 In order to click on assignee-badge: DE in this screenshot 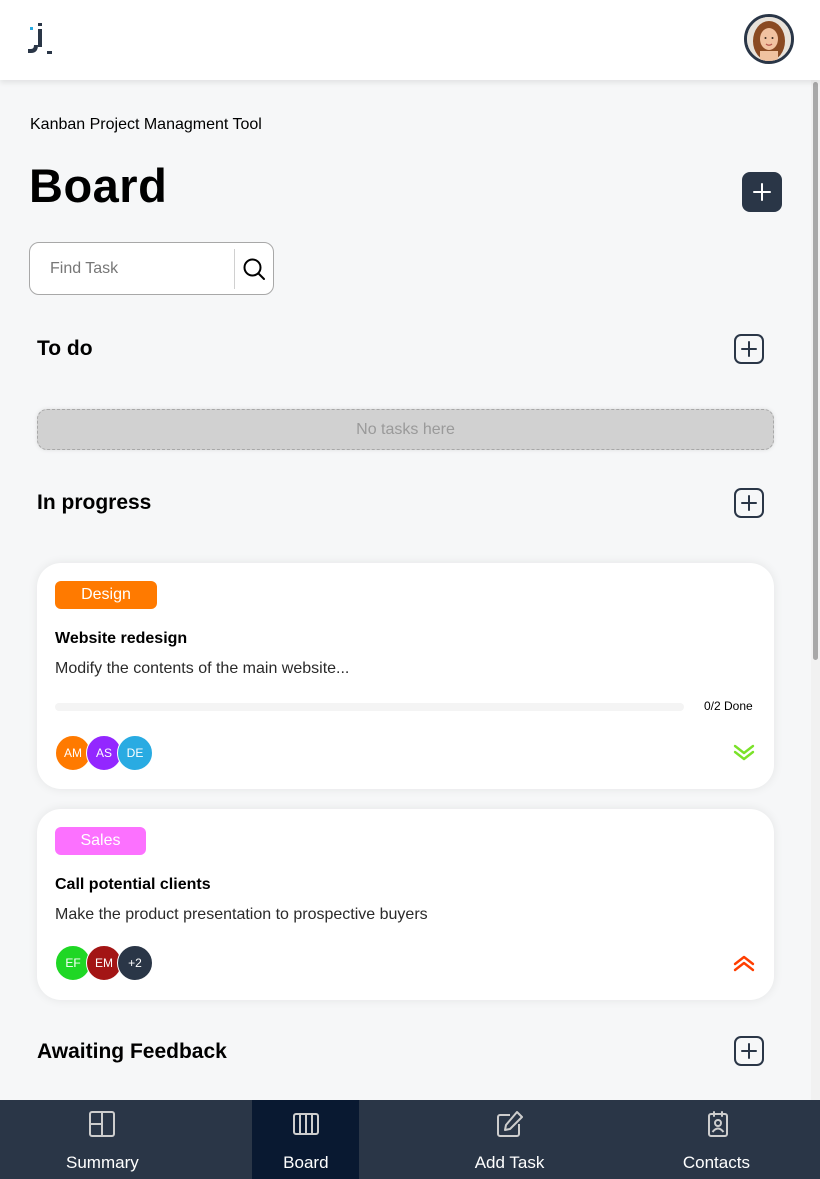, I will do `click(135, 753)`.